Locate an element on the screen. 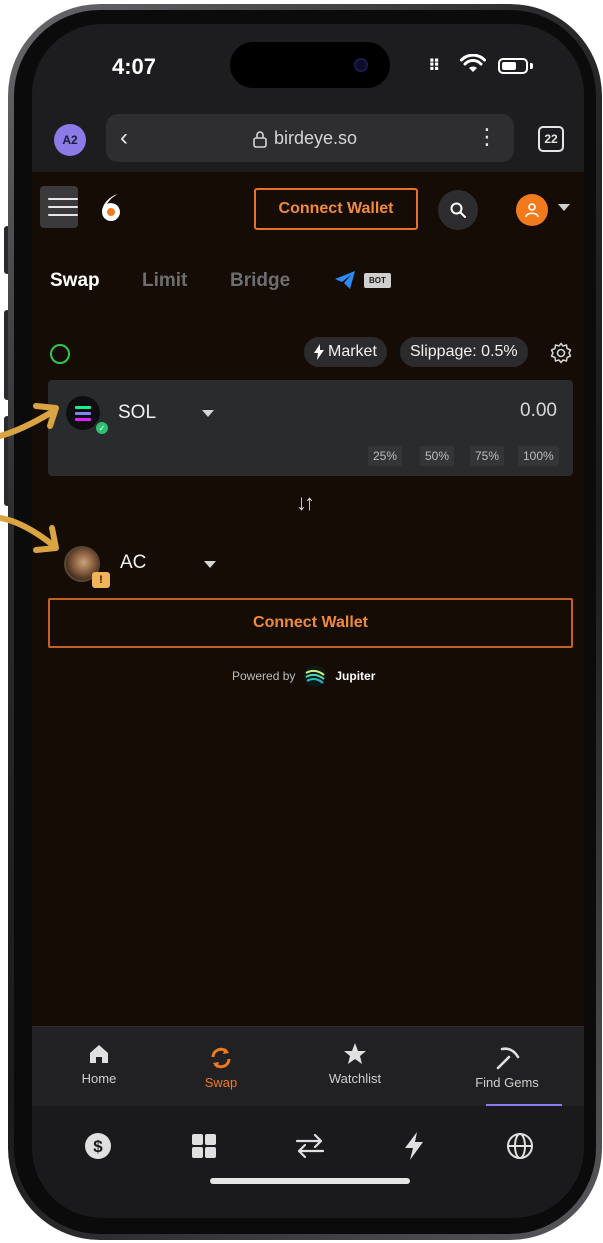 The height and width of the screenshot is (1243, 603). from-token-symbol: SOL is located at coordinates (137, 413).